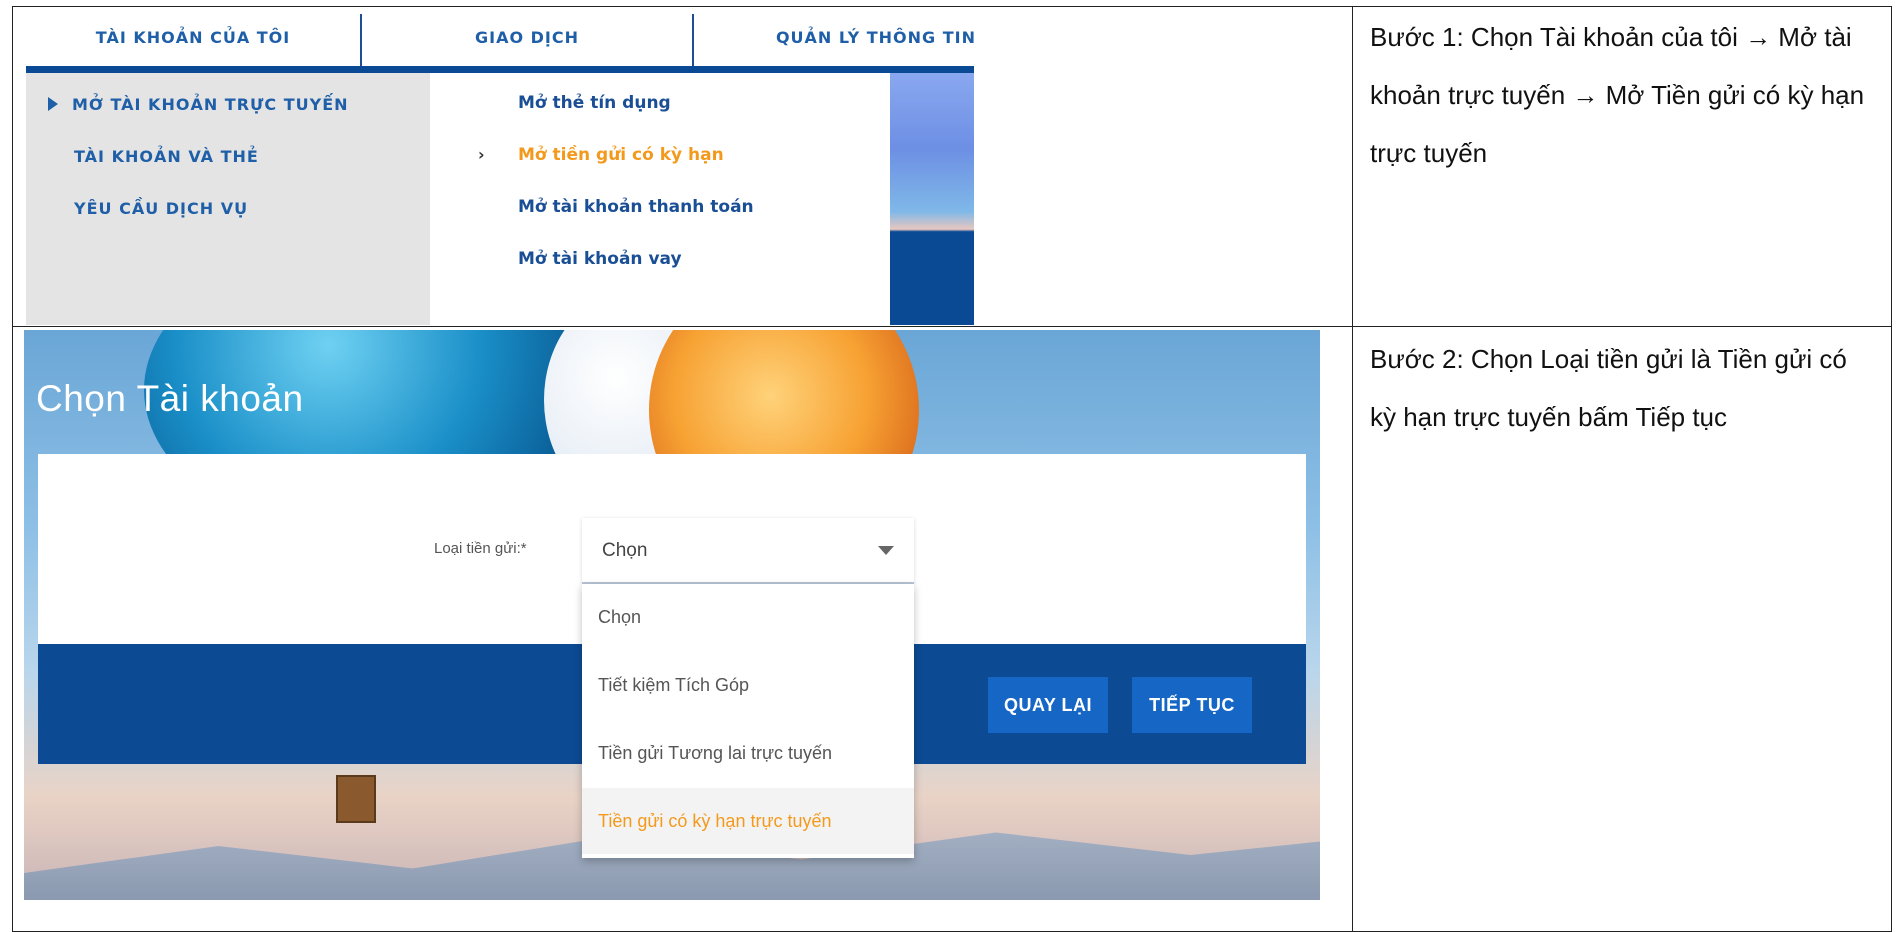  What do you see at coordinates (621, 155) in the screenshot?
I see `submenu-open-term-deposit: Mở tiền gửi có kỳ hạn` at bounding box center [621, 155].